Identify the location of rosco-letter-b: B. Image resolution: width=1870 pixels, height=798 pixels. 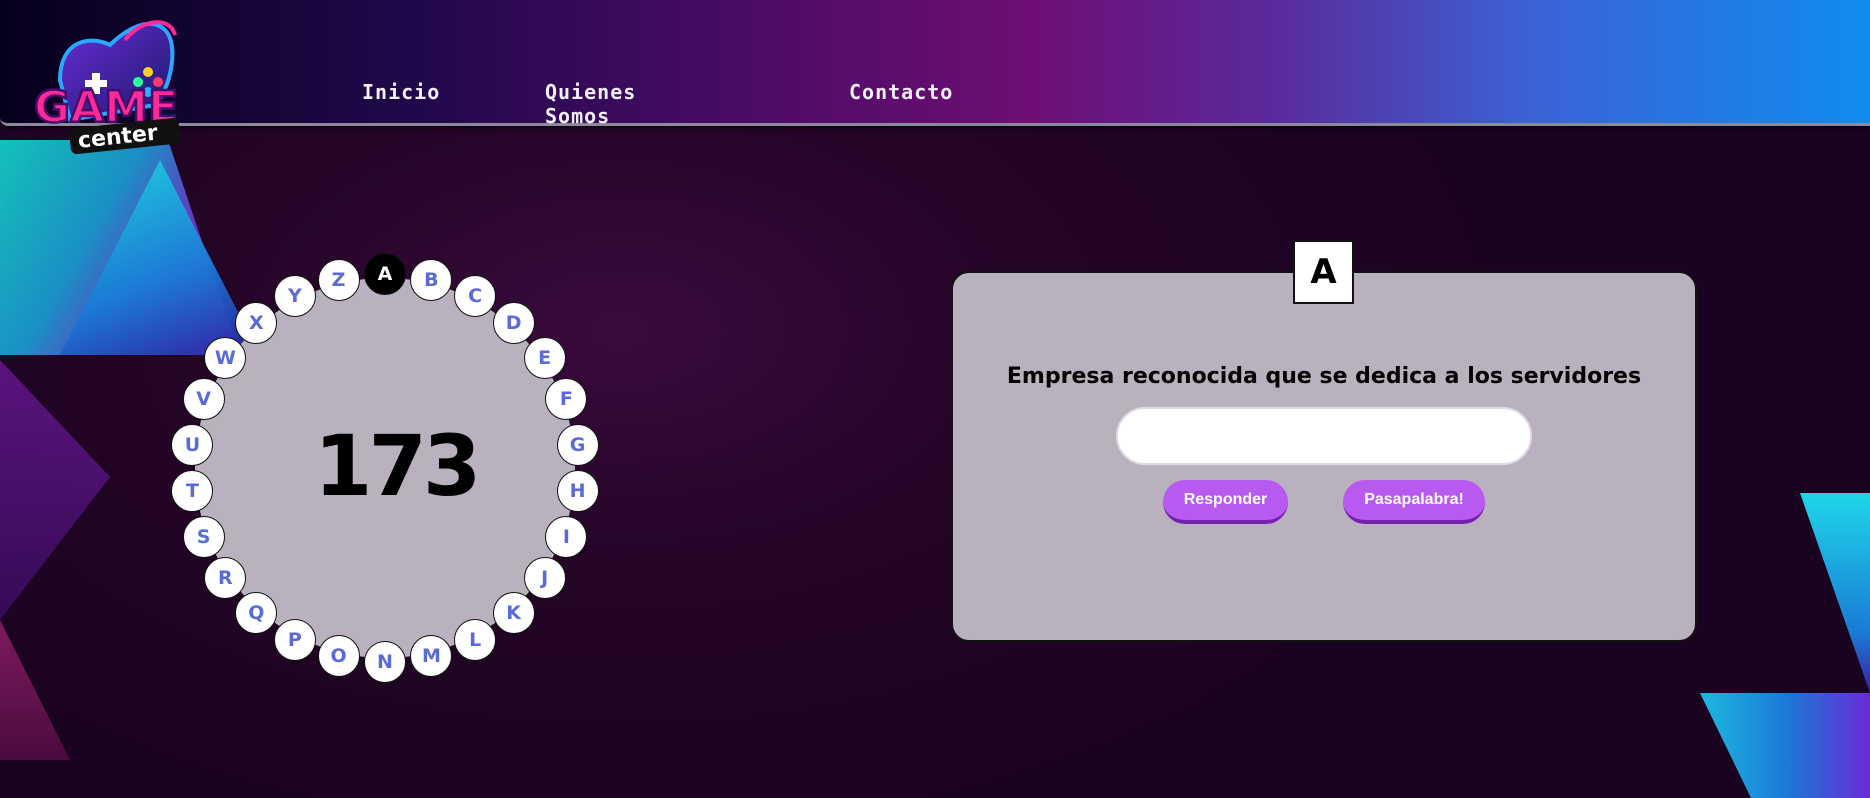
(431, 279).